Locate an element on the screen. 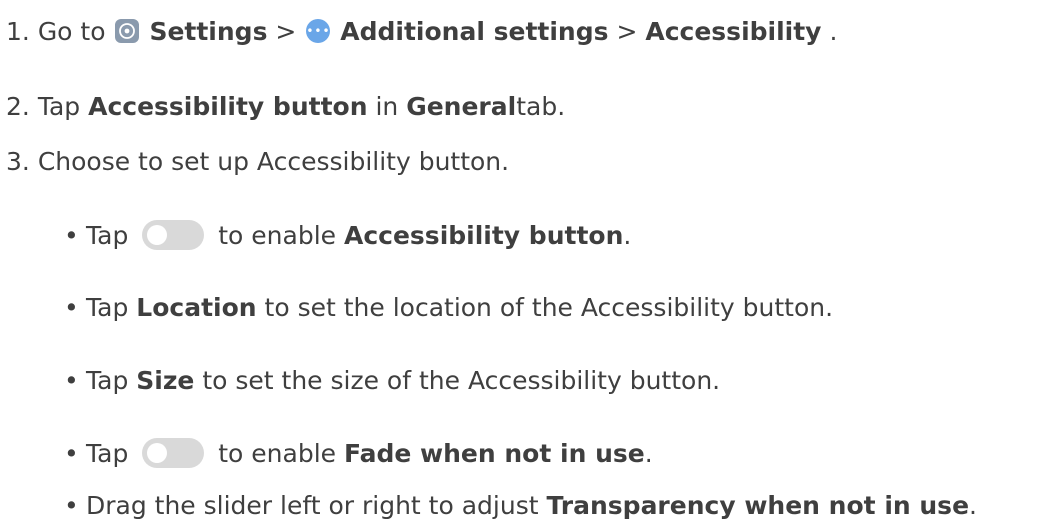 Image resolution: width=1053 pixels, height=528 pixels. step-number: 1. is located at coordinates (18, 31).